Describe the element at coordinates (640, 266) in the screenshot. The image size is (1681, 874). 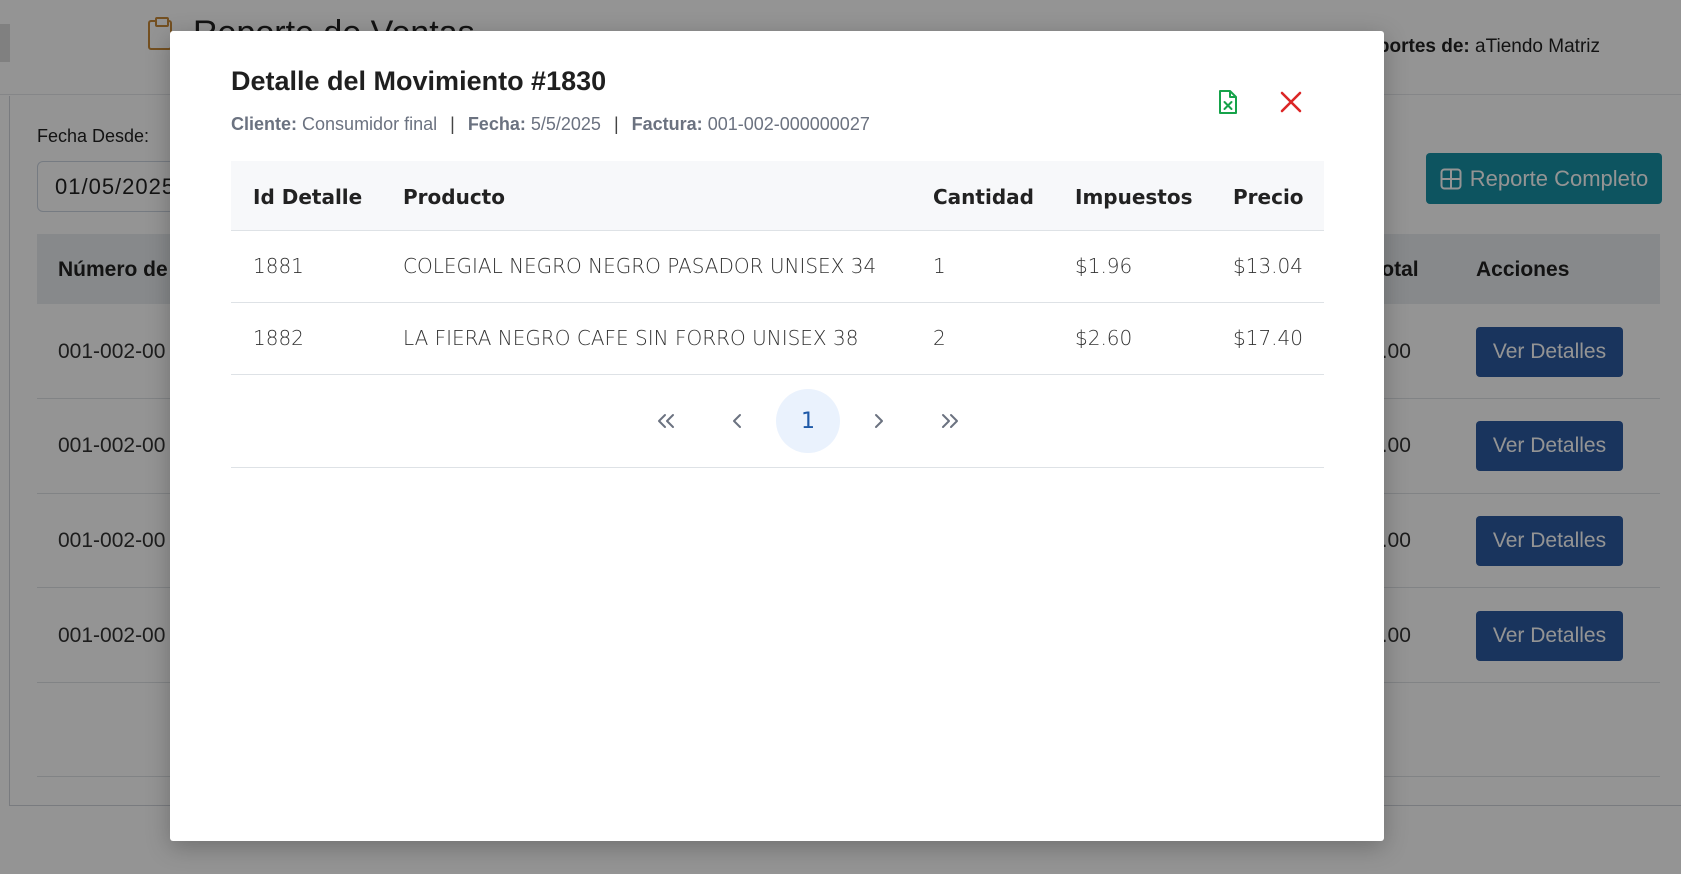
I see `cell-product: COLEGIAL NEGRO NEGRO PASADOR UNISEX 34` at that location.